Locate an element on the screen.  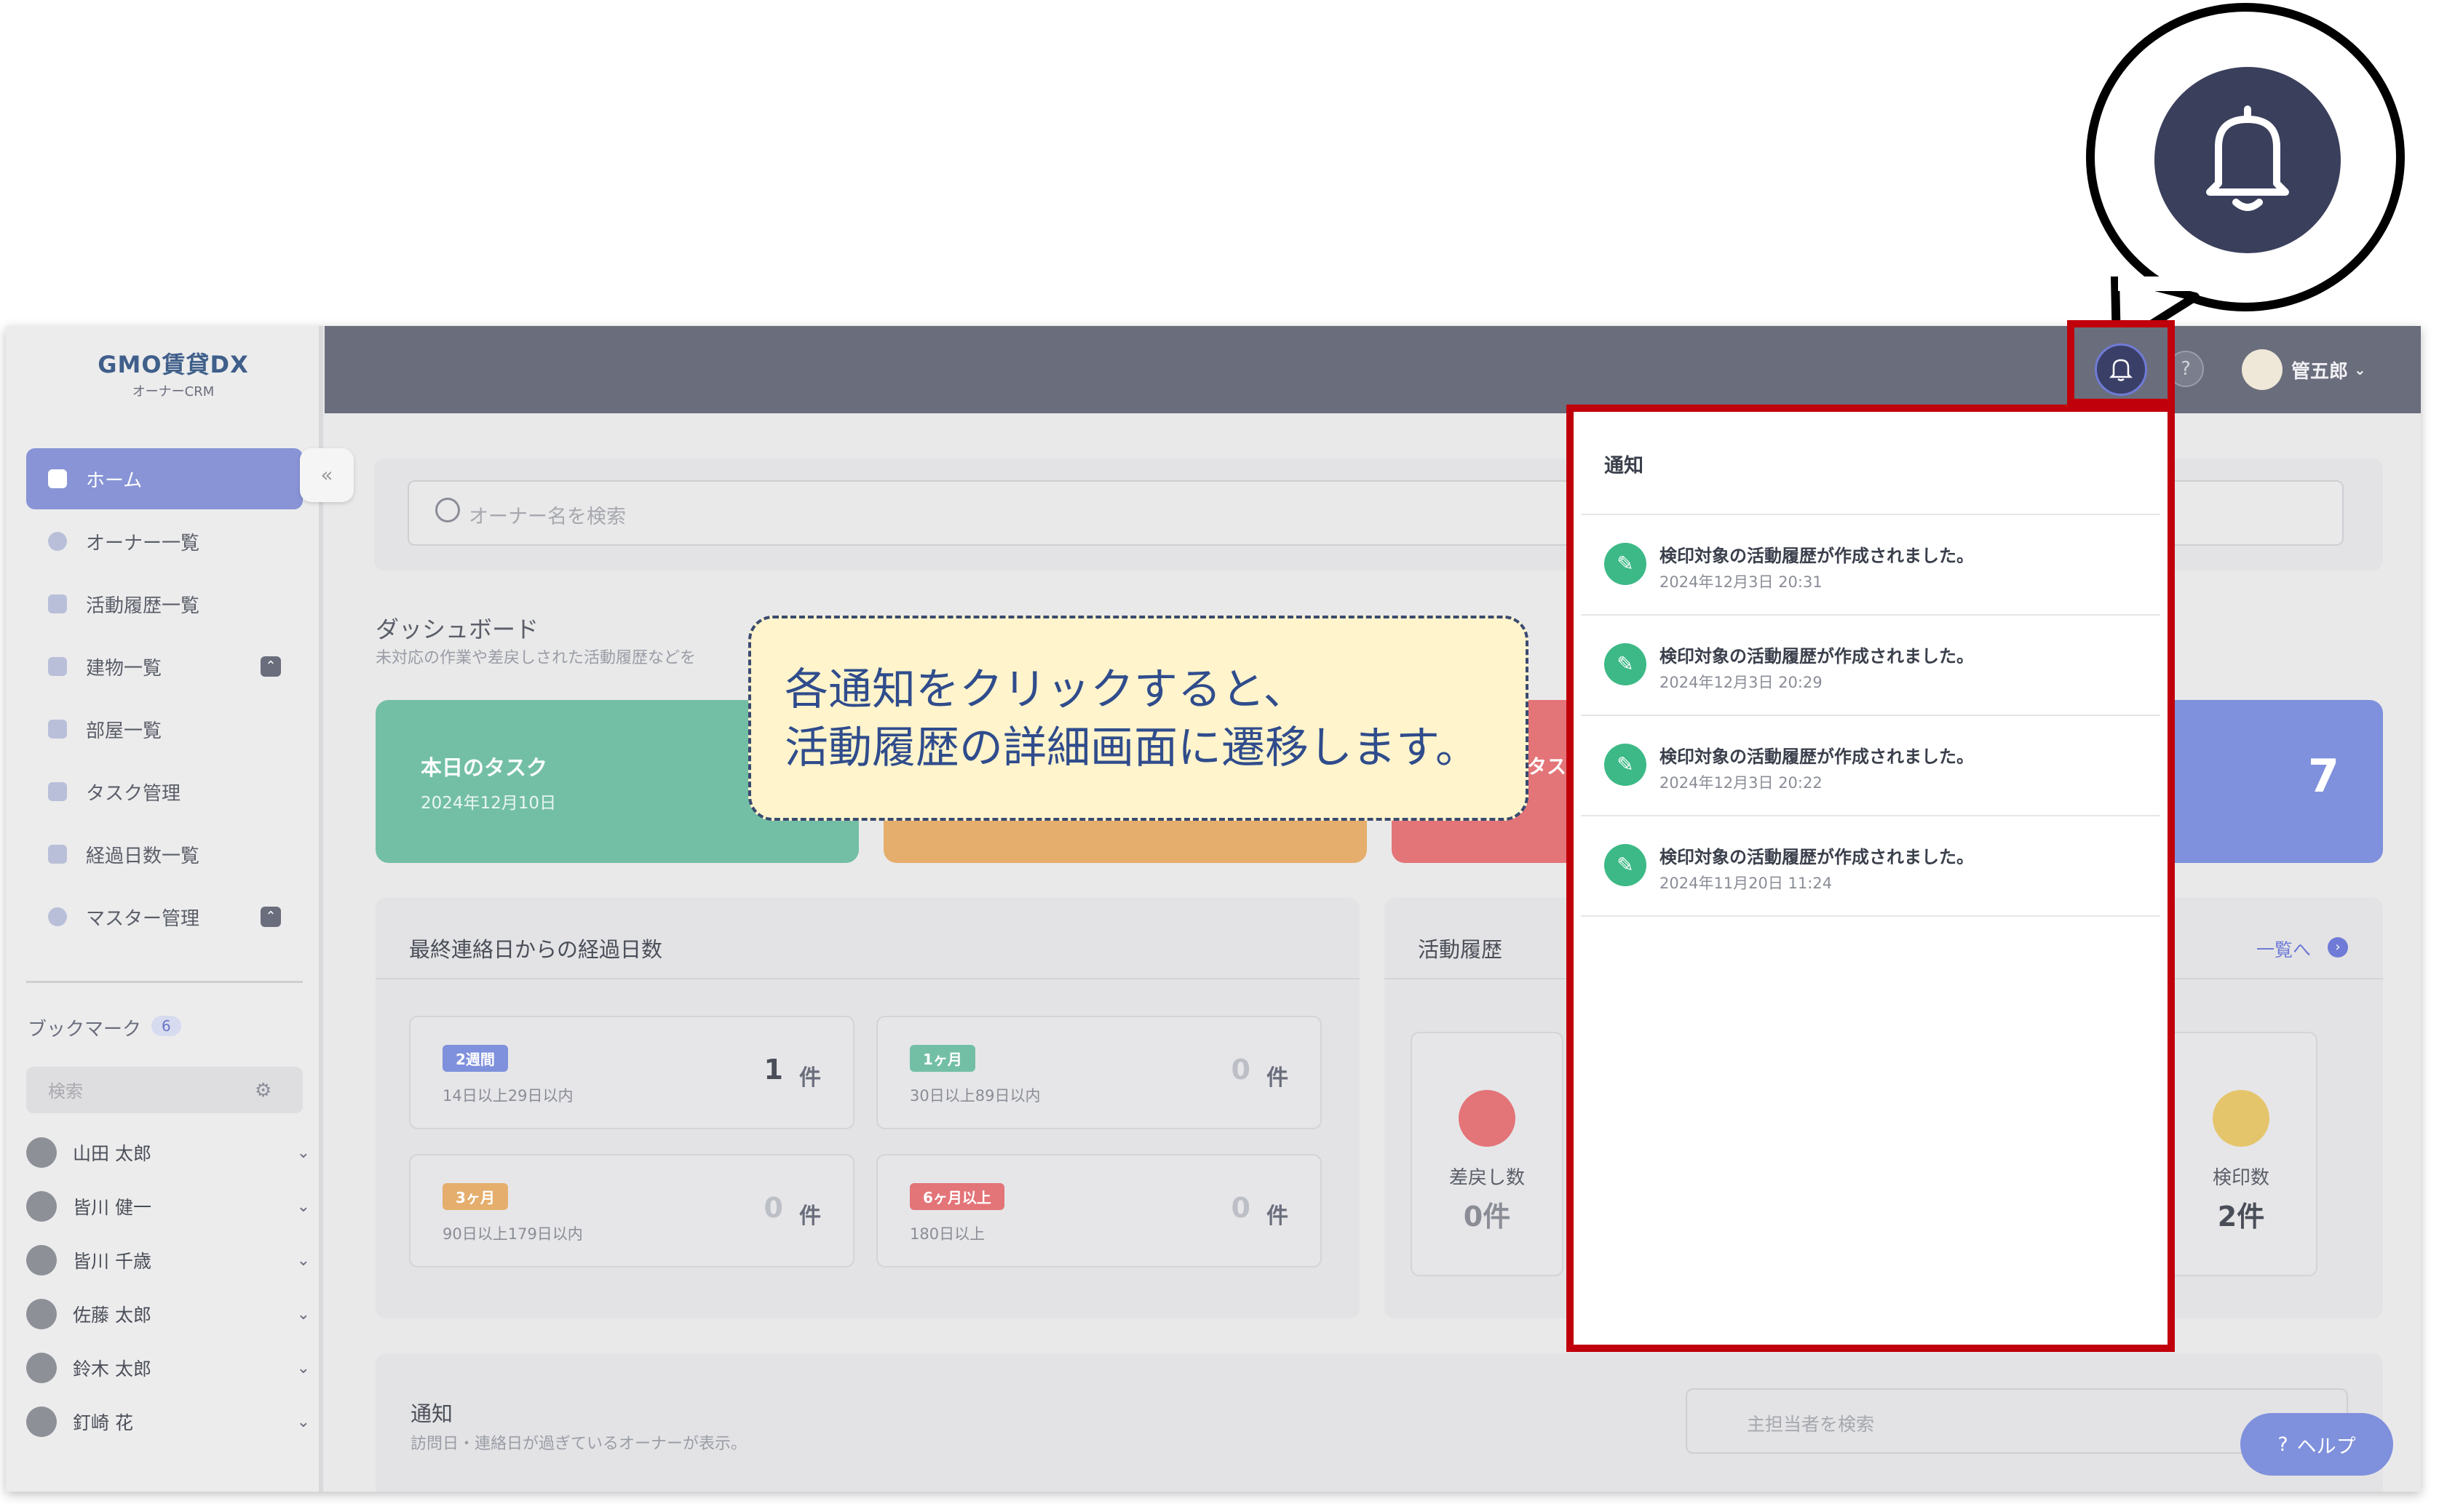
sidebar-item-elapsed: 経過日数一覧 is located at coordinates (164, 854).